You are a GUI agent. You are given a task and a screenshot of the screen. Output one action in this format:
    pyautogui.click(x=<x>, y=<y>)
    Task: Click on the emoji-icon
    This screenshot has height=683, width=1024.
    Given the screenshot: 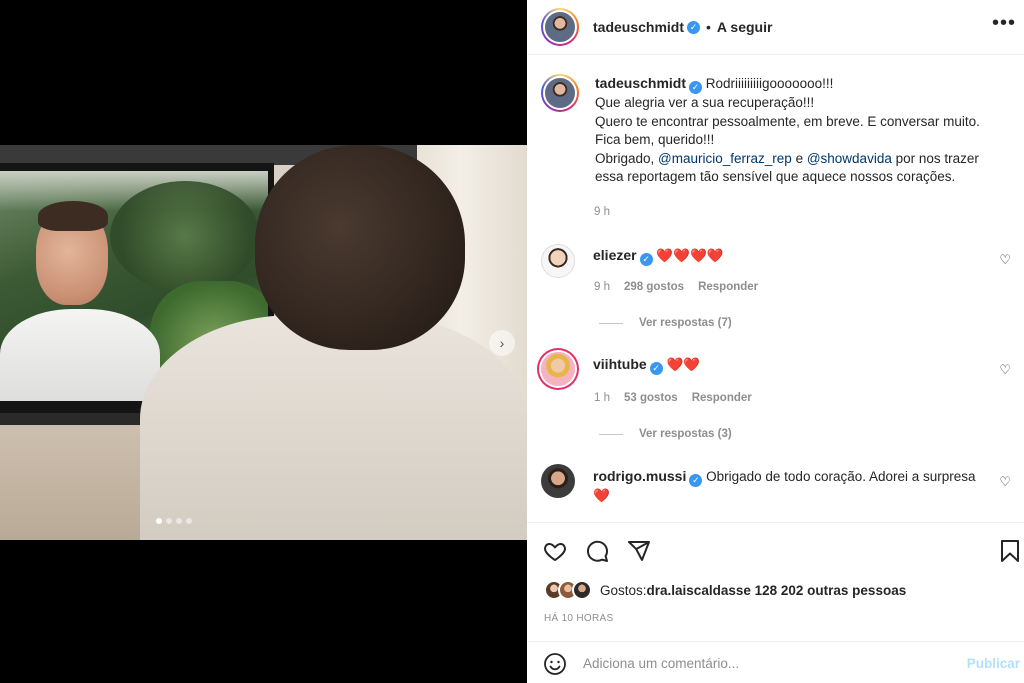 What is the action you would take?
    pyautogui.click(x=555, y=664)
    